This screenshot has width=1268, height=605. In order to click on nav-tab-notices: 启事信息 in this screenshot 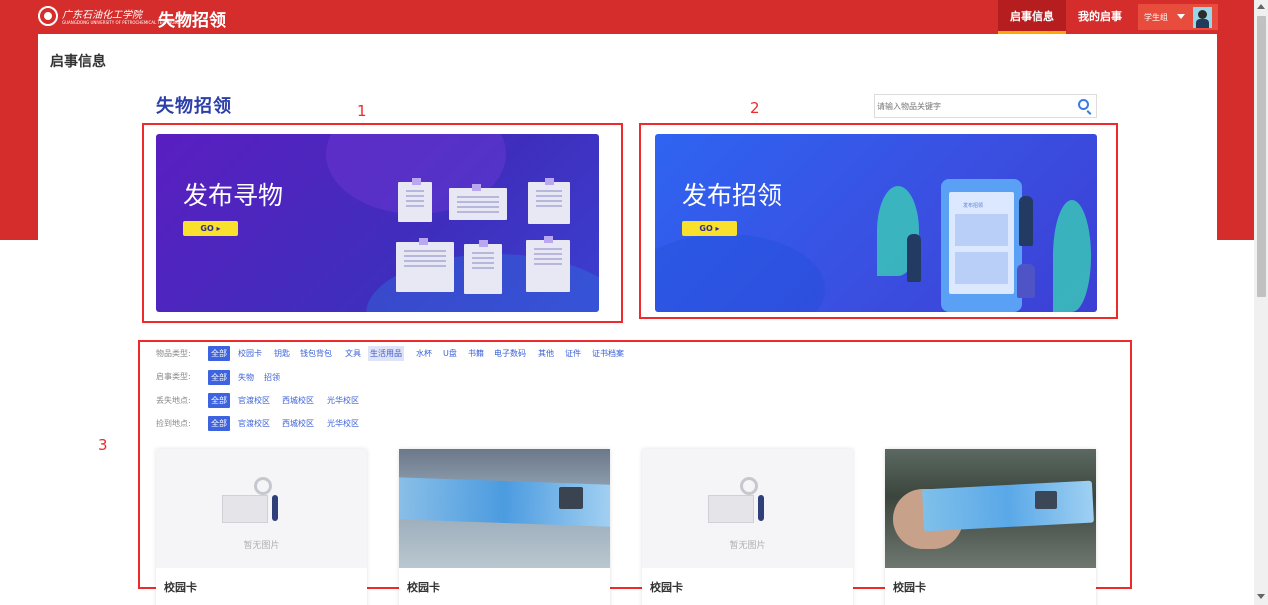, I will do `click(1032, 17)`.